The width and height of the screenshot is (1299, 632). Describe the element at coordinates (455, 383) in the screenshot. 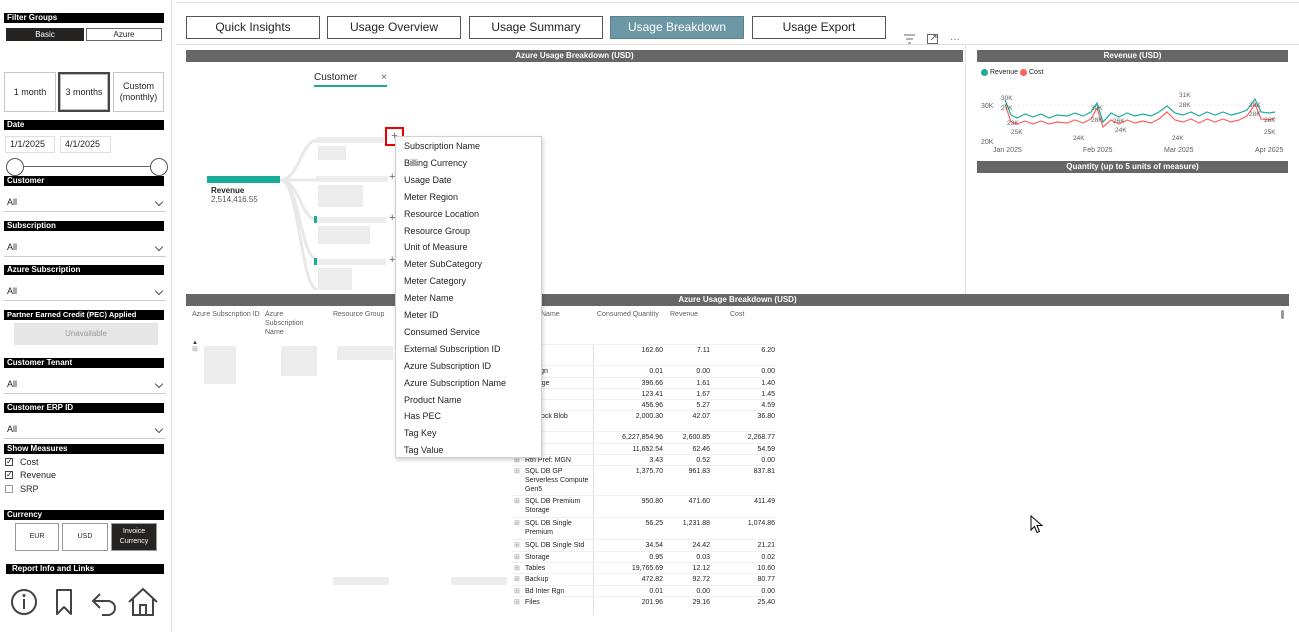

I see `menu-item-azure-subscription-name: Azure Subscription Name` at that location.